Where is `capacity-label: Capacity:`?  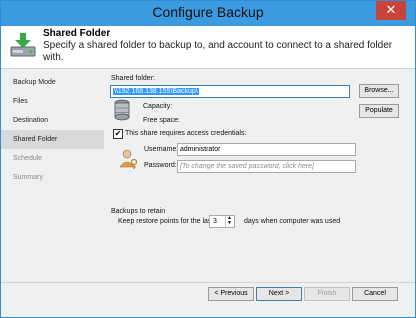 capacity-label: Capacity: is located at coordinates (158, 106).